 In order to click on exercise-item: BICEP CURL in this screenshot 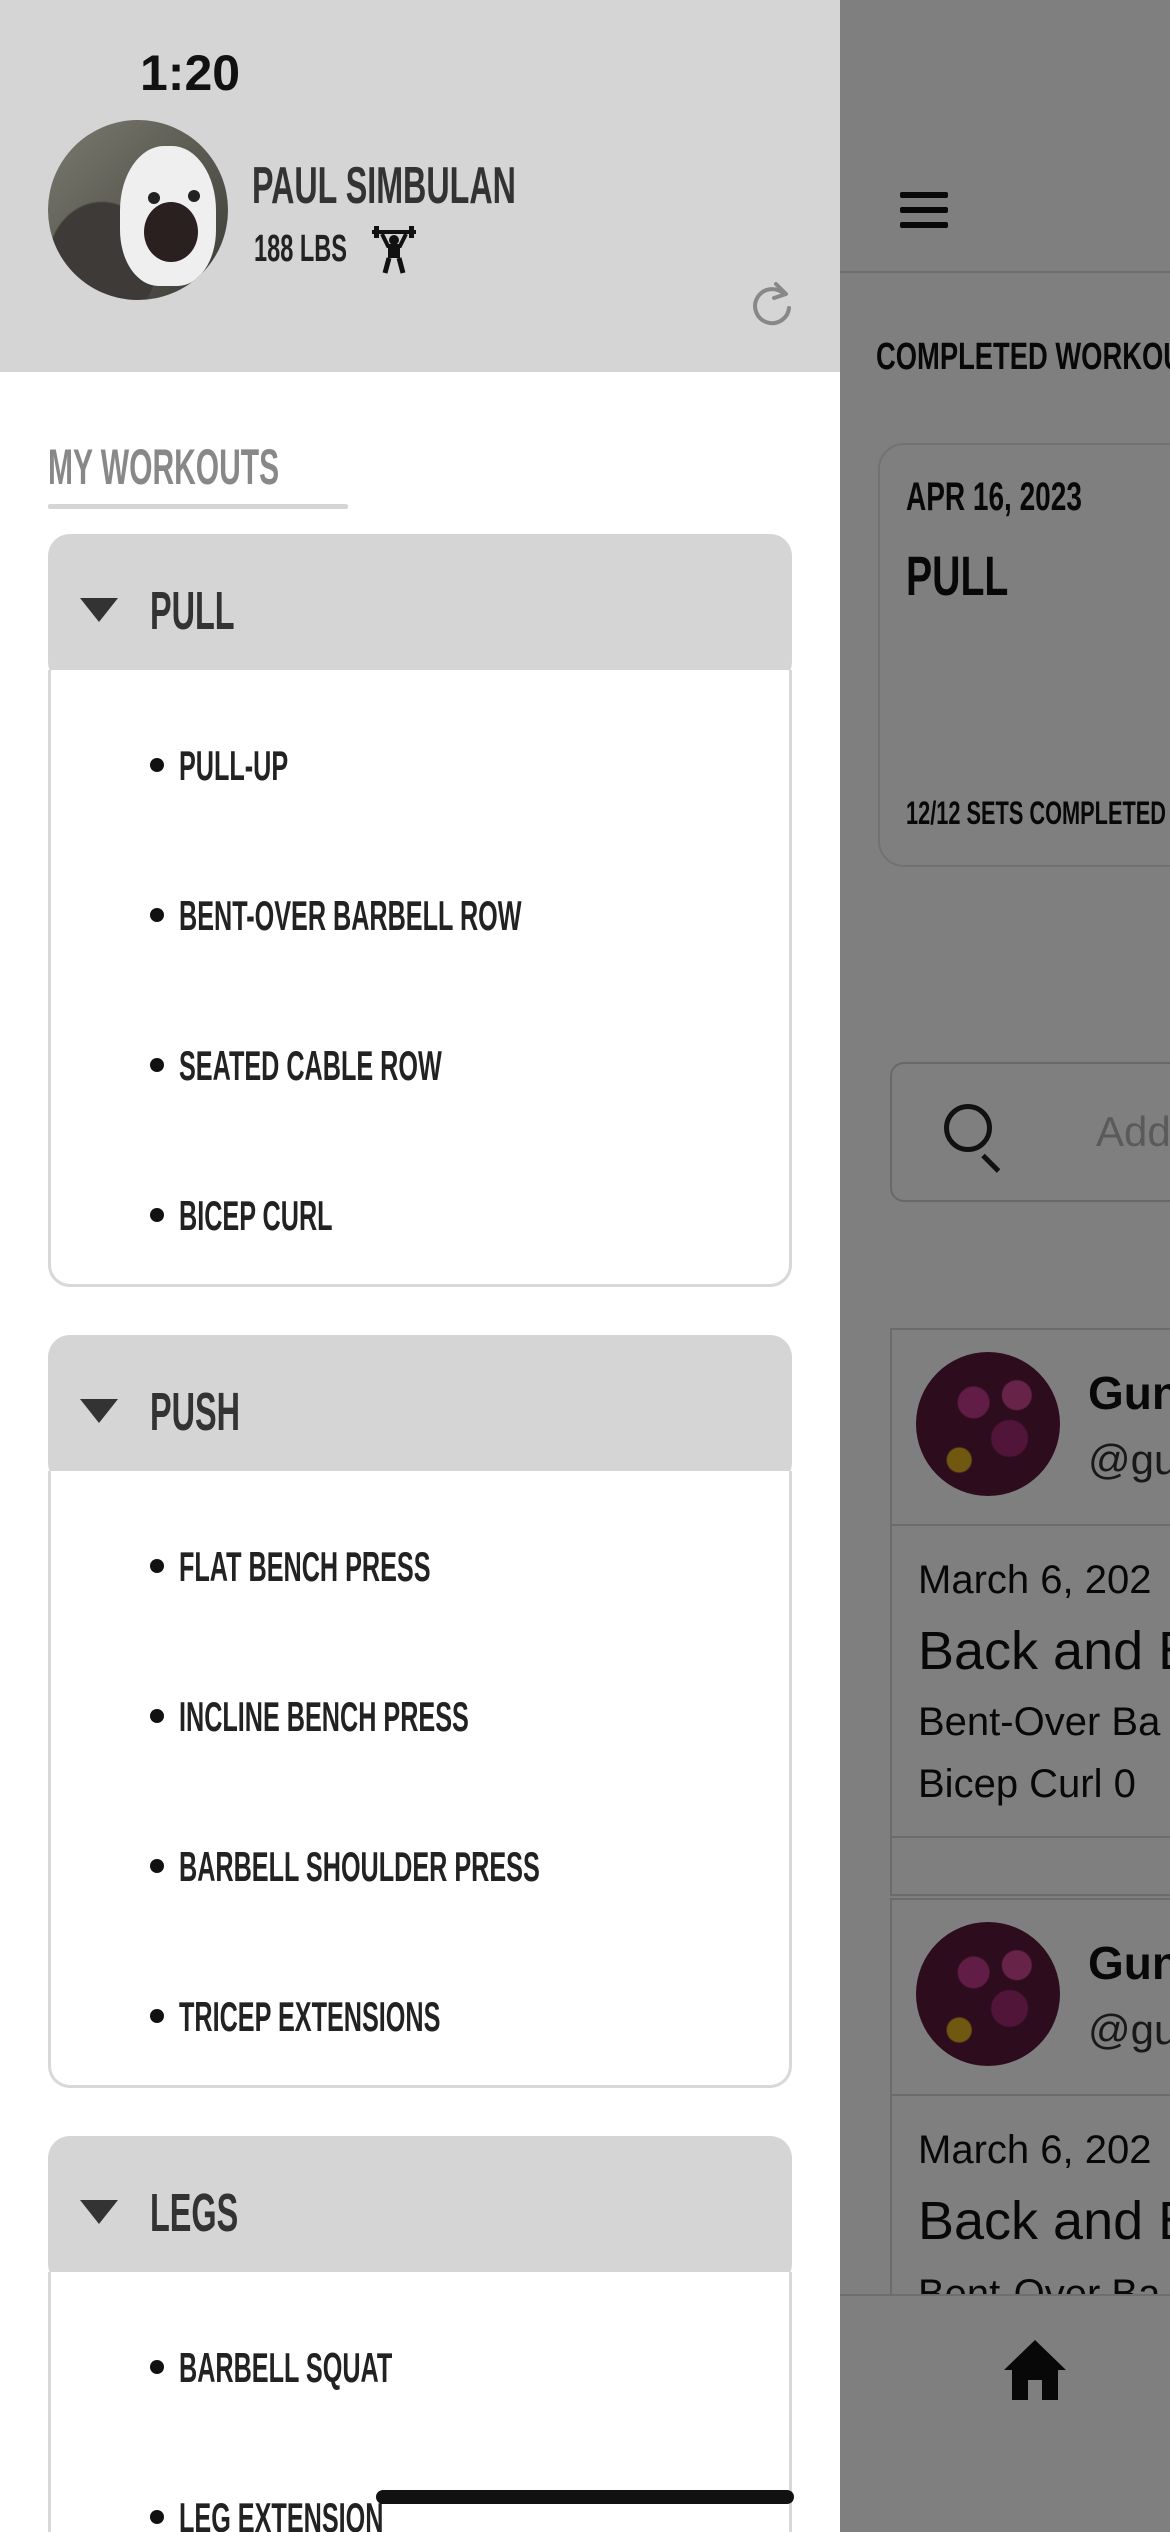, I will do `click(420, 1209)`.